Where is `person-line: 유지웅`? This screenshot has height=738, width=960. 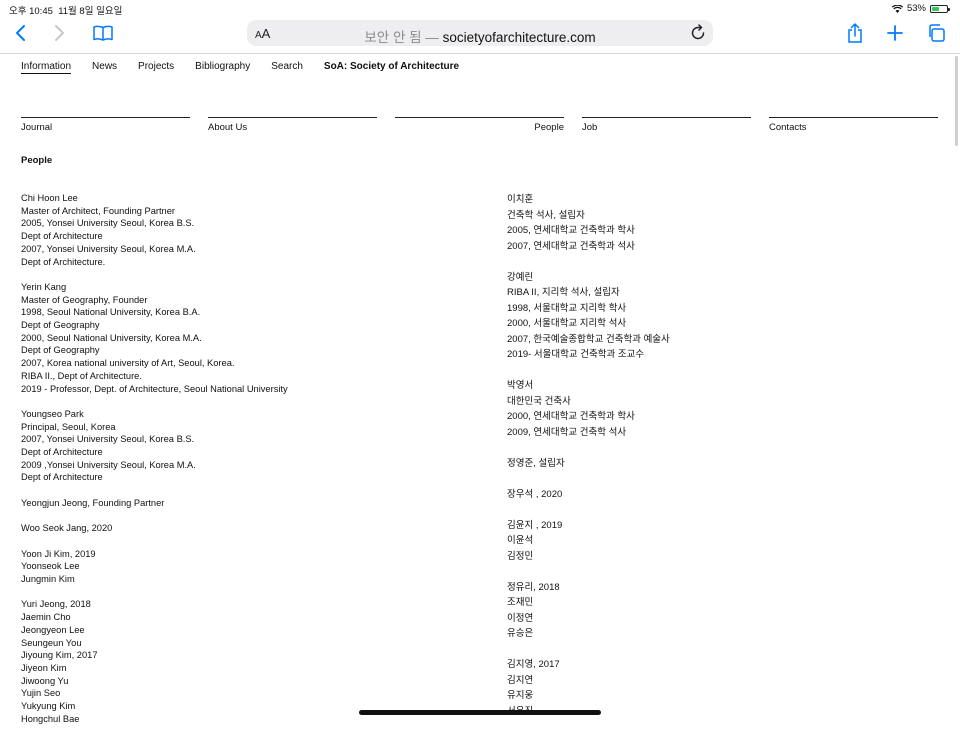
person-line: 유지웅 is located at coordinates (520, 695).